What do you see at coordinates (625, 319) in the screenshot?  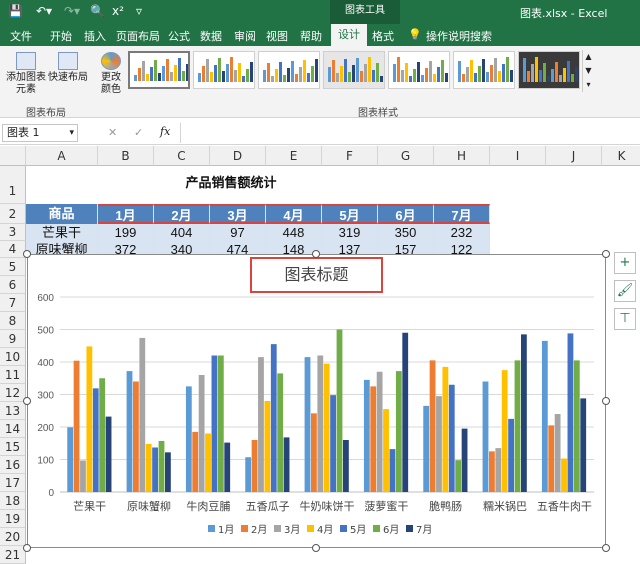 I see `chart-filters-icon: ⊤` at bounding box center [625, 319].